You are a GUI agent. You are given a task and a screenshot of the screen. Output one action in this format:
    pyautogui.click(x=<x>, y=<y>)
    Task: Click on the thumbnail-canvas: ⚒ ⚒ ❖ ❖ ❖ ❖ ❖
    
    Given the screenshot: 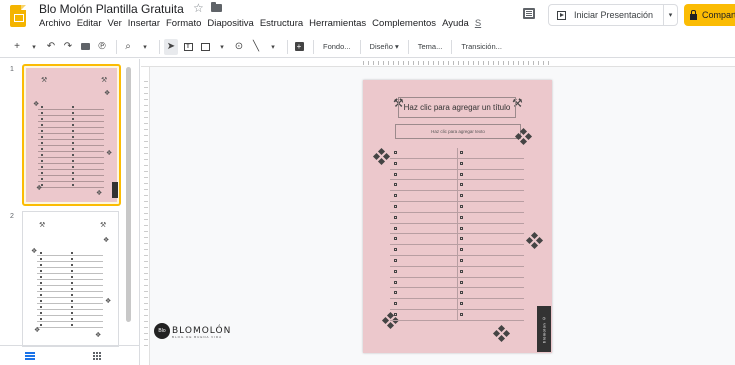 What is the action you would take?
    pyautogui.click(x=70, y=279)
    